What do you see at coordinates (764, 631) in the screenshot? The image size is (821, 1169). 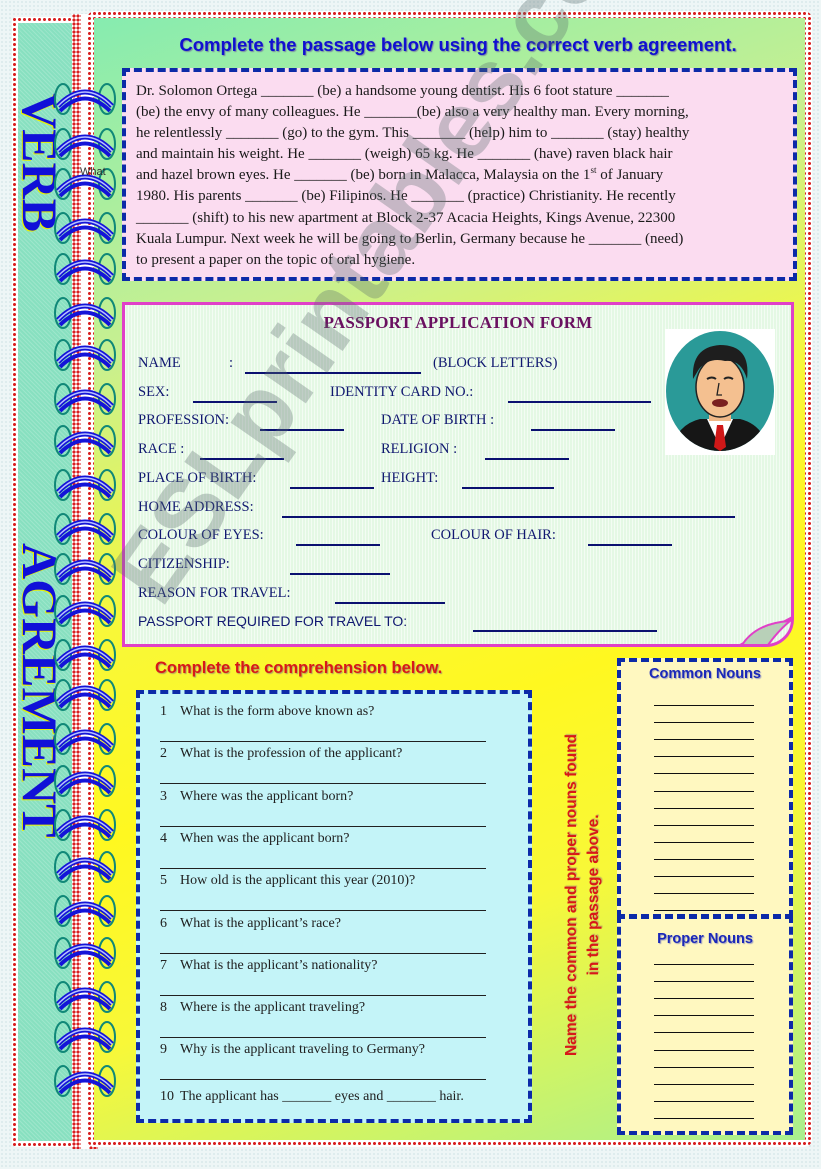 I see `page-curl-icon` at bounding box center [764, 631].